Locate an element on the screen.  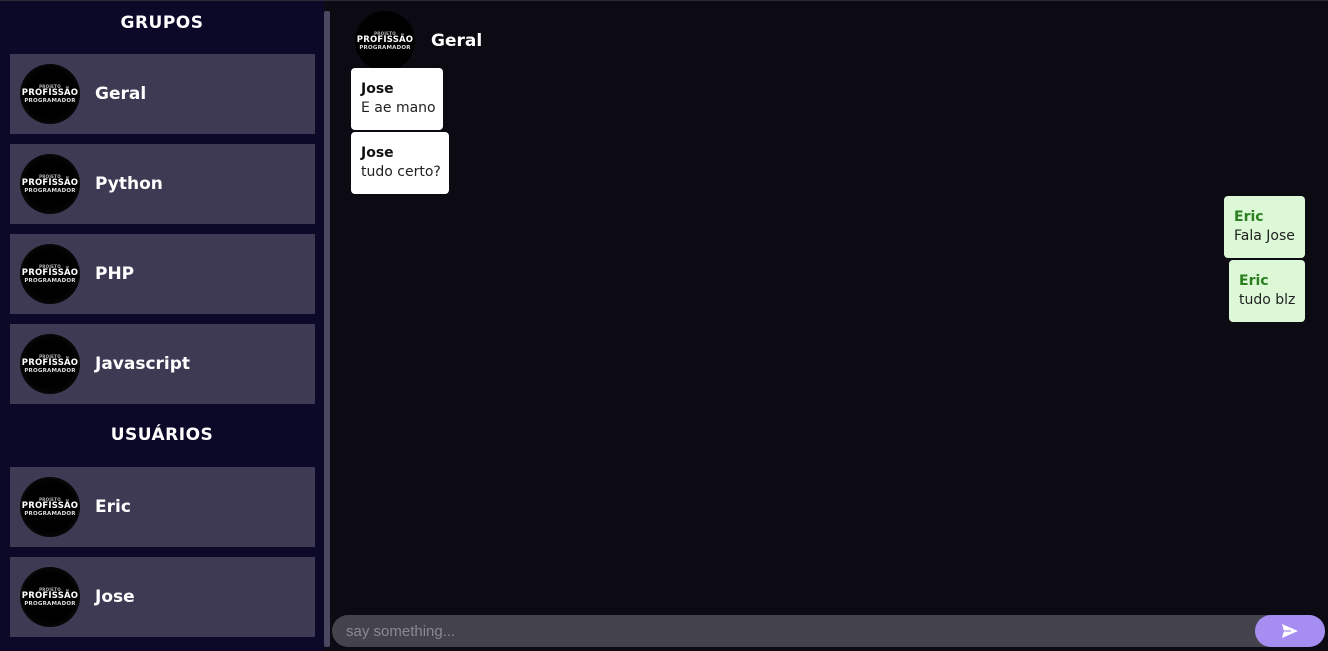
message-text: tudo blz is located at coordinates (1267, 300).